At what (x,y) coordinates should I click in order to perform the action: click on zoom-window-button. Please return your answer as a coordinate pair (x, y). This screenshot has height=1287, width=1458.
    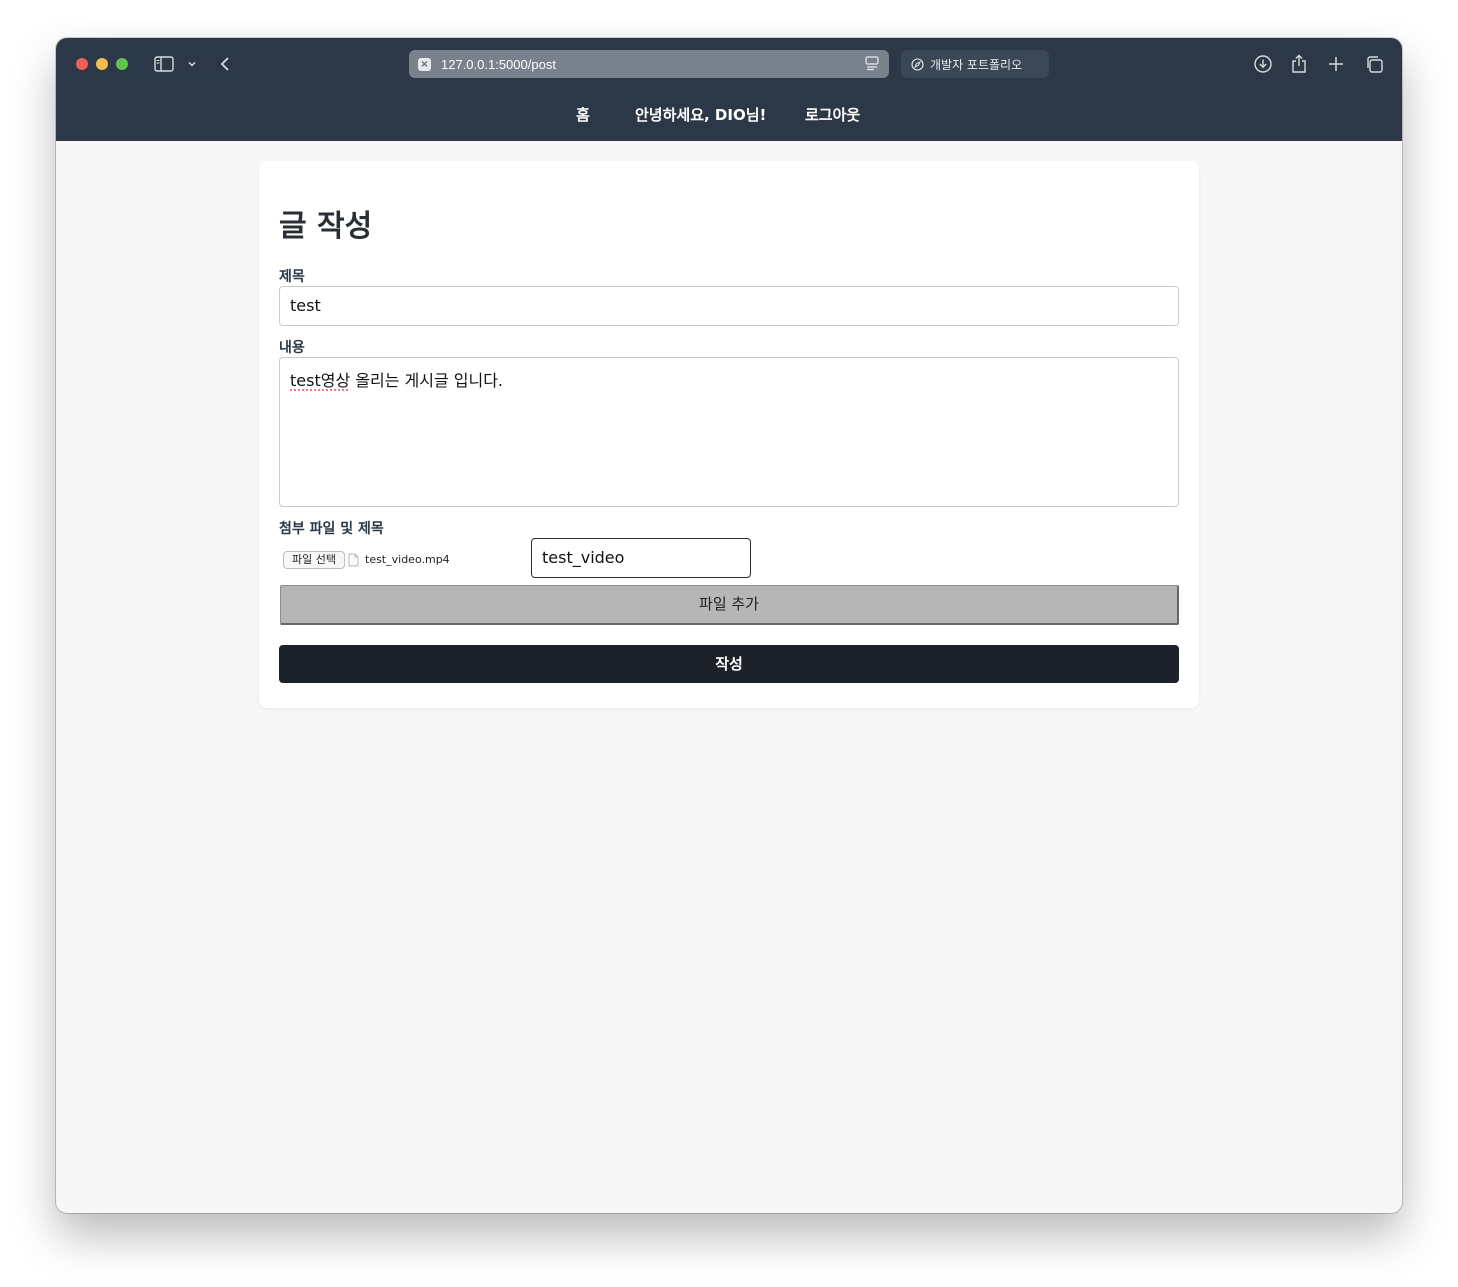
    Looking at the image, I should click on (122, 64).